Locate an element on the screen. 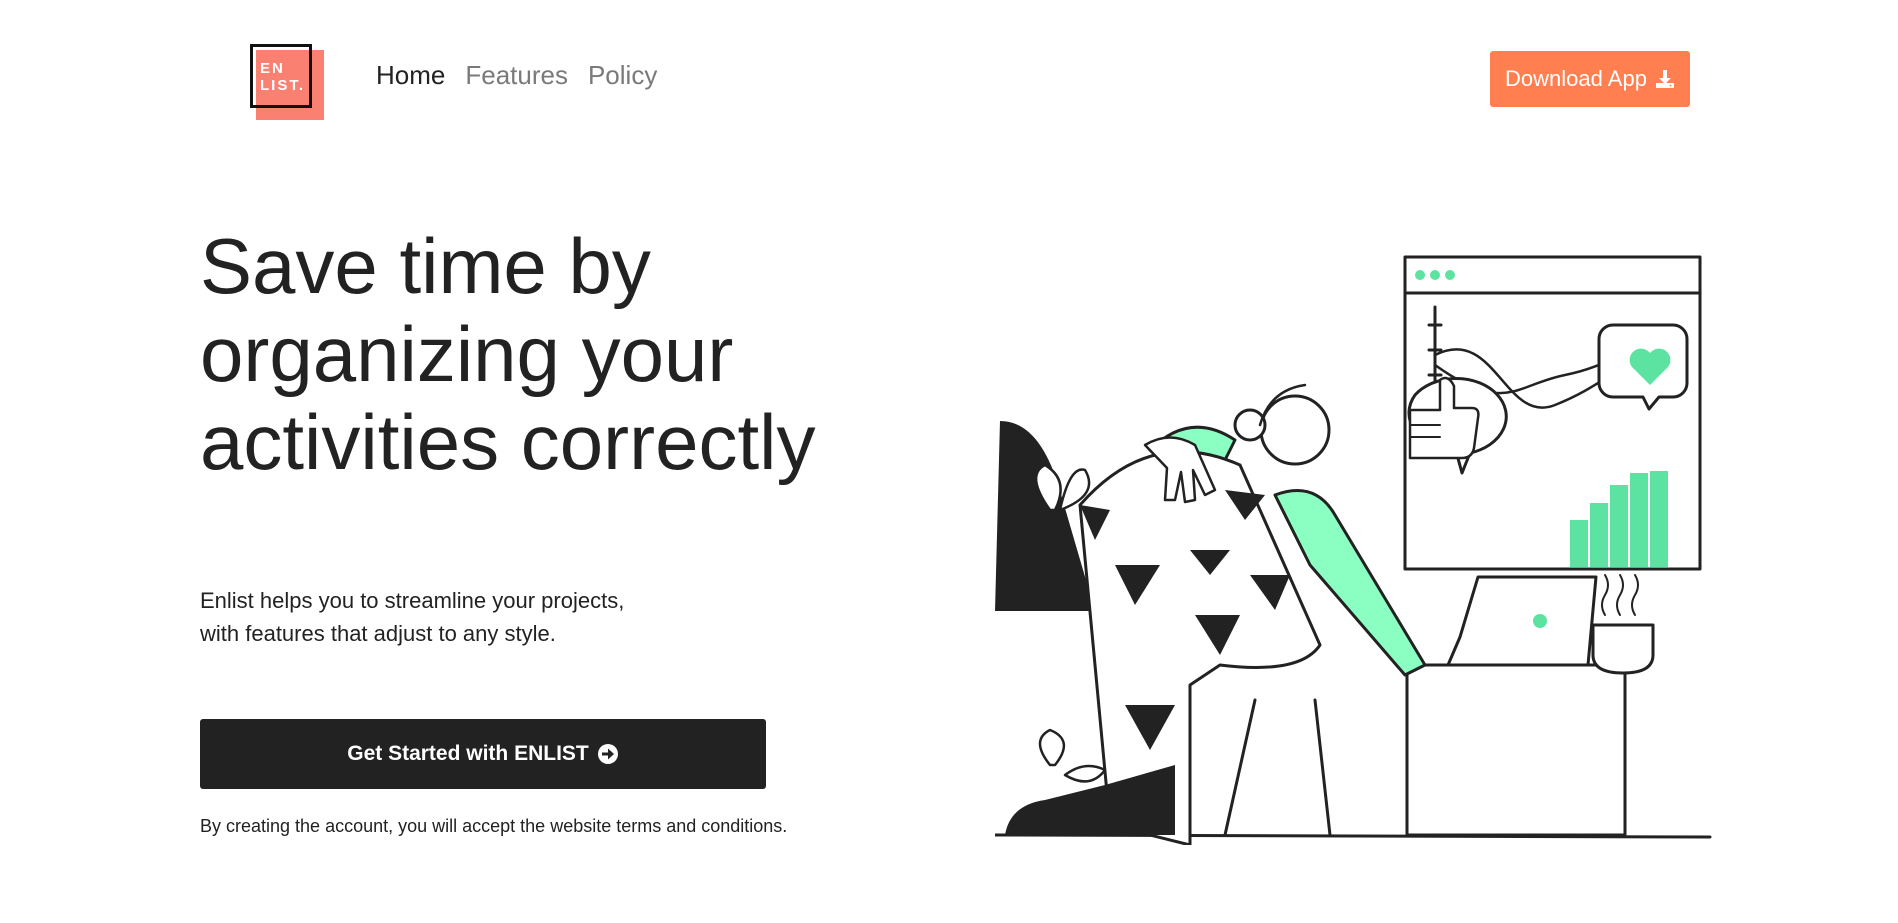 This screenshot has width=1898, height=923. logo-text: EN LIST. is located at coordinates (282, 77).